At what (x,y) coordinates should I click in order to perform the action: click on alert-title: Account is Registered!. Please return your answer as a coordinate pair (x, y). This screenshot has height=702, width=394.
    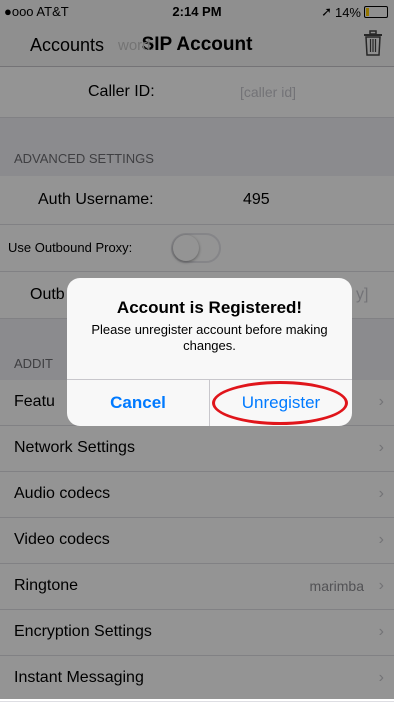
    Looking at the image, I should click on (209, 307).